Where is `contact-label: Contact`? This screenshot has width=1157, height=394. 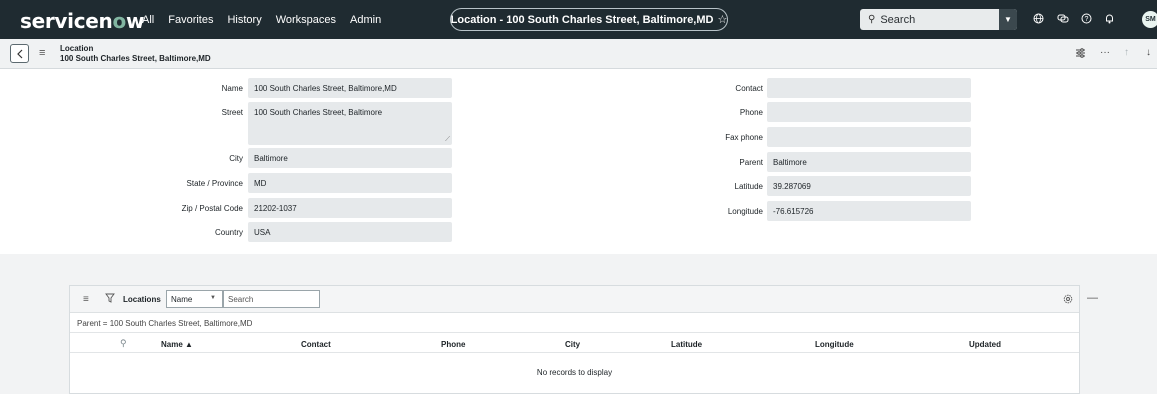
contact-label: Contact is located at coordinates (749, 88).